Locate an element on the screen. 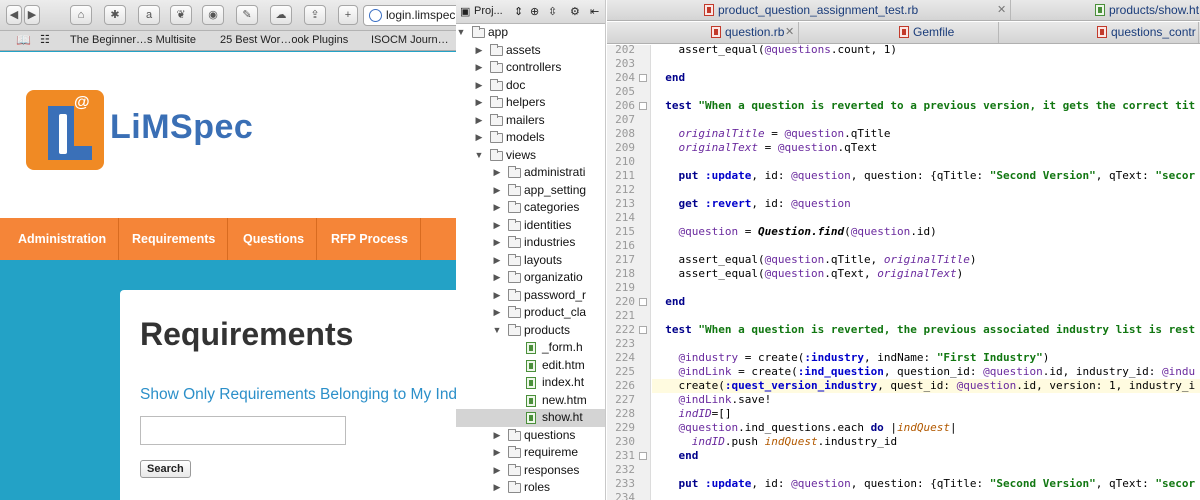  editor-tab: Gemfile is located at coordinates (899, 32).